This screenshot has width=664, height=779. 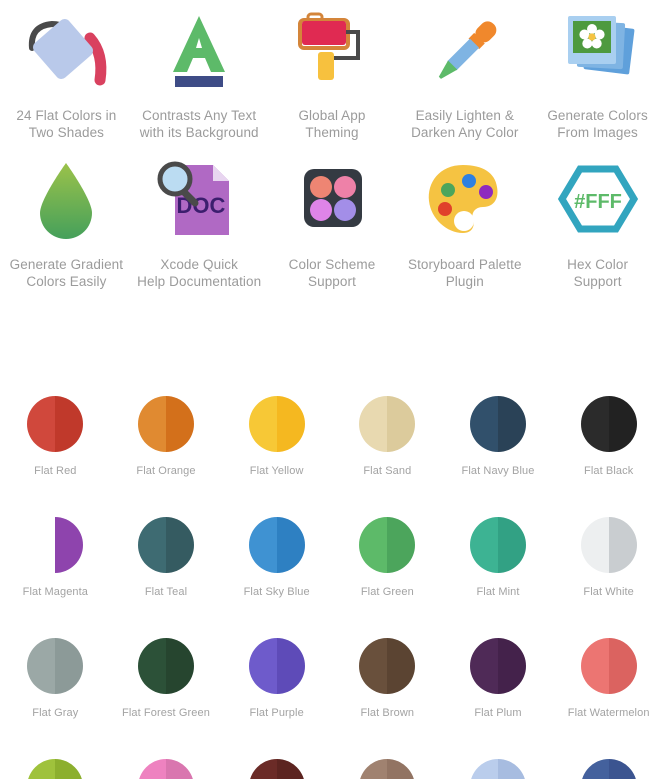 I want to click on color-swatch: Flat Mint, so click(x=498, y=557).